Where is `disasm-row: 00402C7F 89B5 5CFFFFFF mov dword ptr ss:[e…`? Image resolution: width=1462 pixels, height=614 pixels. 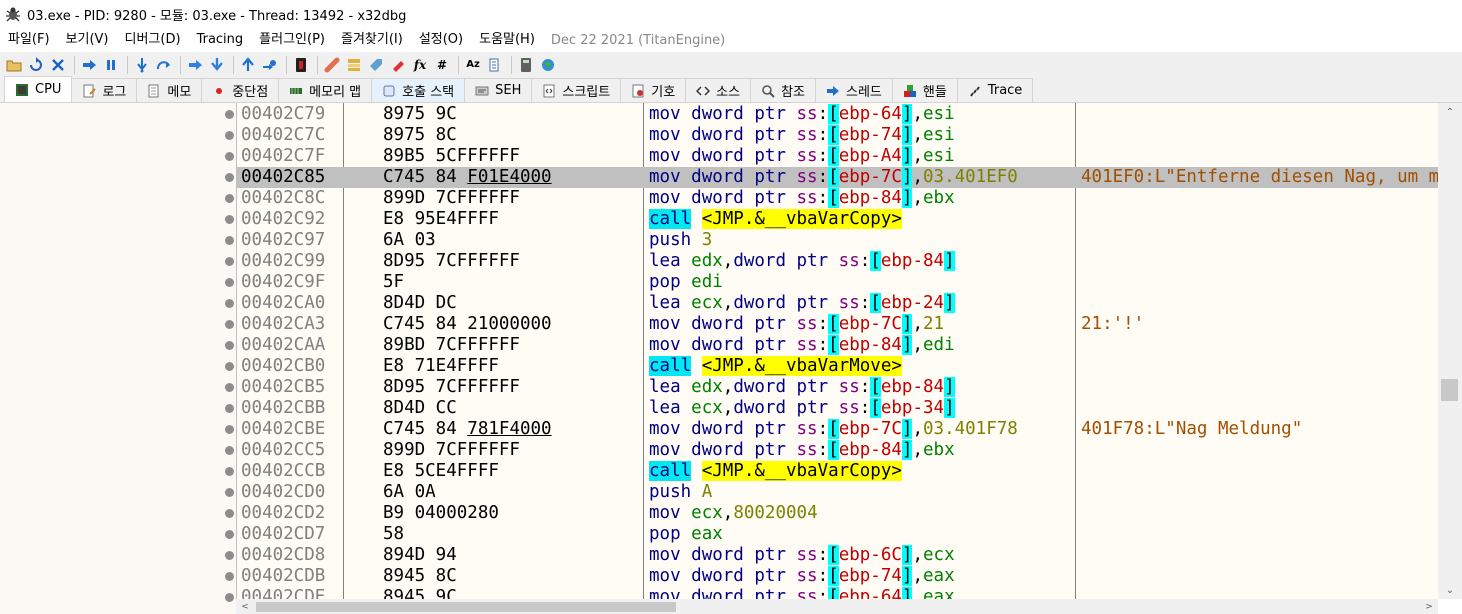
disasm-row: 00402C7F 89B5 5CFFFFFF mov dword ptr ss:[e… is located at coordinates (837, 156).